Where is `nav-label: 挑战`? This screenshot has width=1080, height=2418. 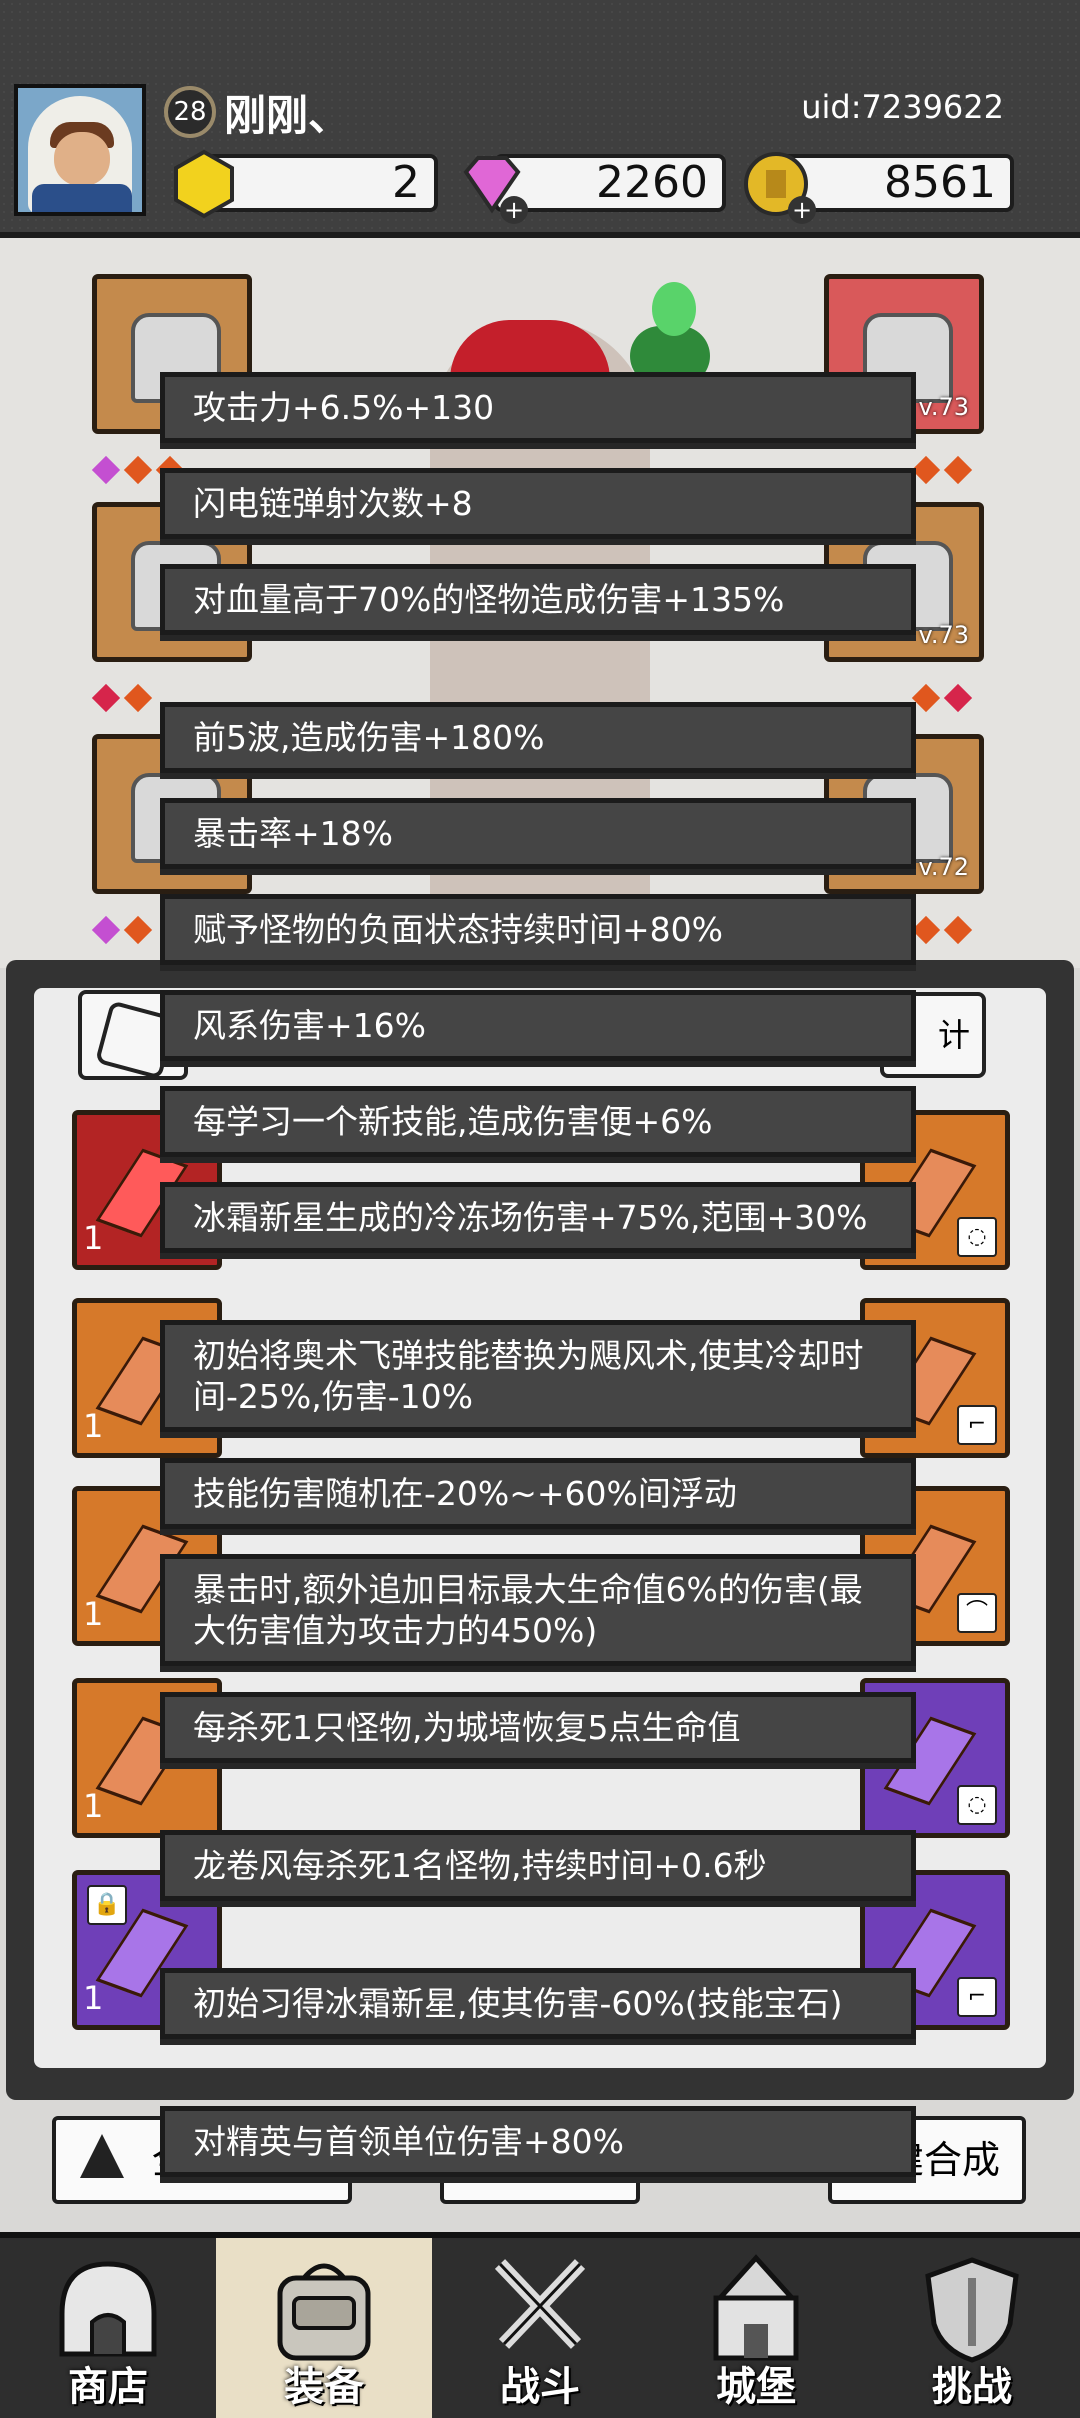 nav-label: 挑战 is located at coordinates (972, 2387).